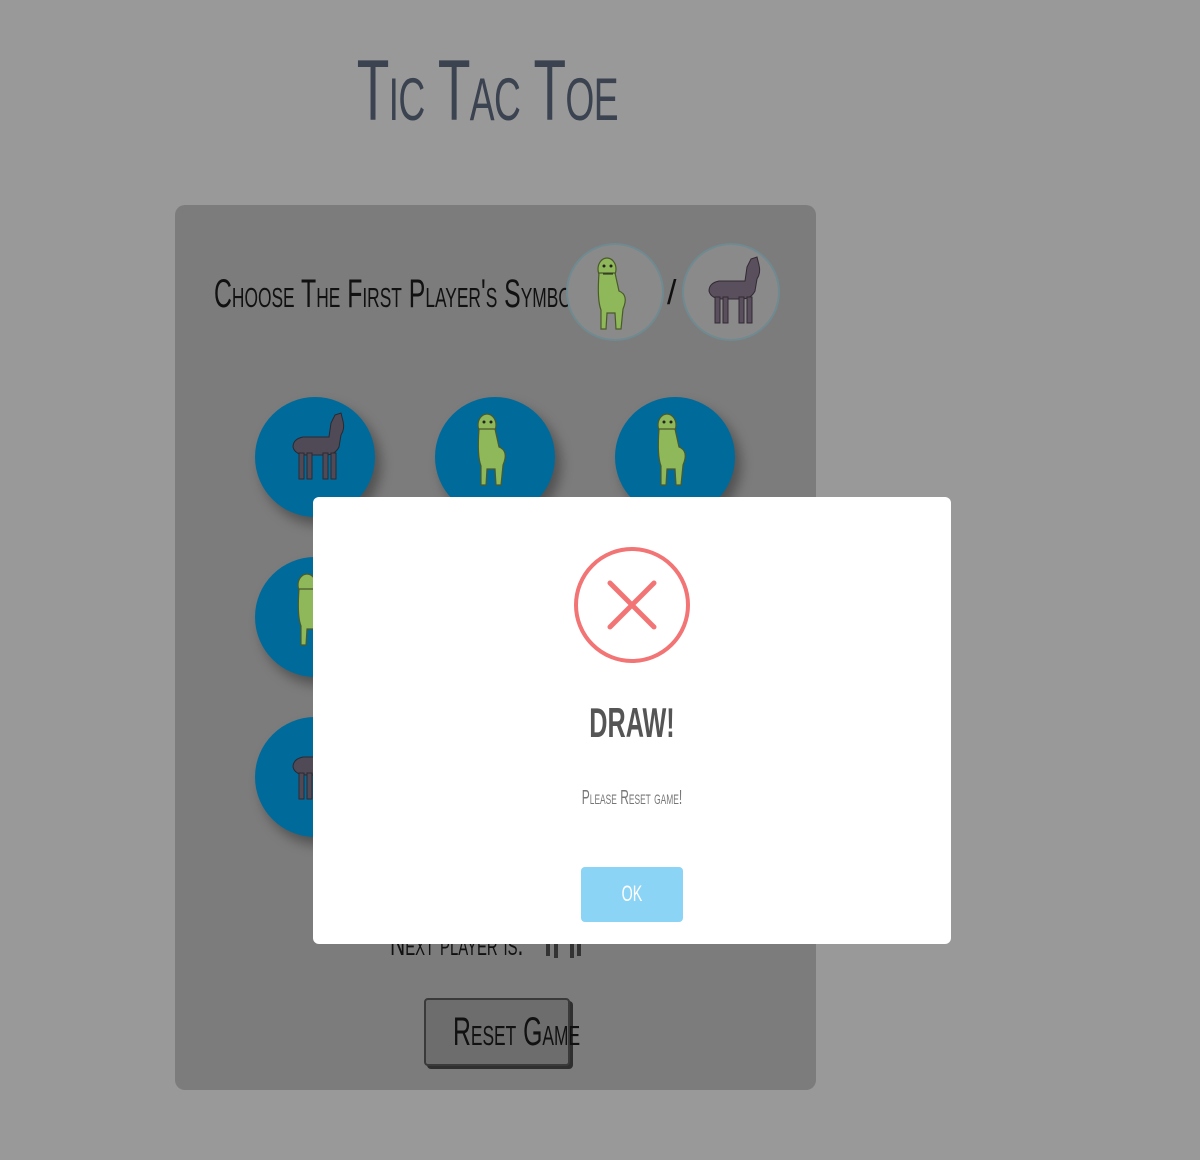  I want to click on ok-label: OK, so click(632, 893).